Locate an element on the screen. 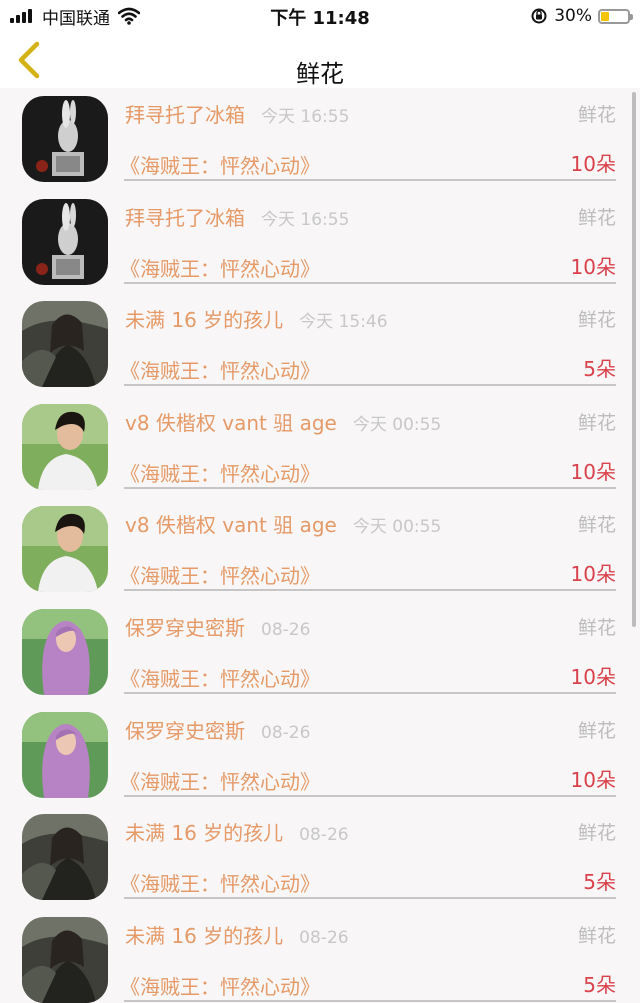 The image size is (640, 1003). battery-icon is located at coordinates (615, 16).